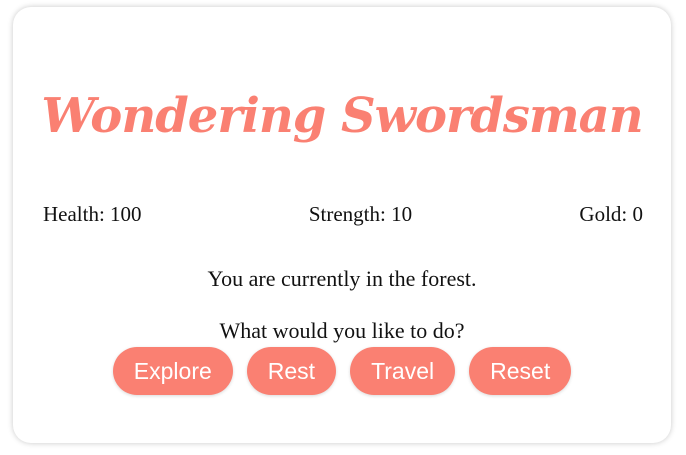 The image size is (686, 455). I want to click on stats-bar: Health: 100 Strength: 10 Gold: 0, so click(343, 214).